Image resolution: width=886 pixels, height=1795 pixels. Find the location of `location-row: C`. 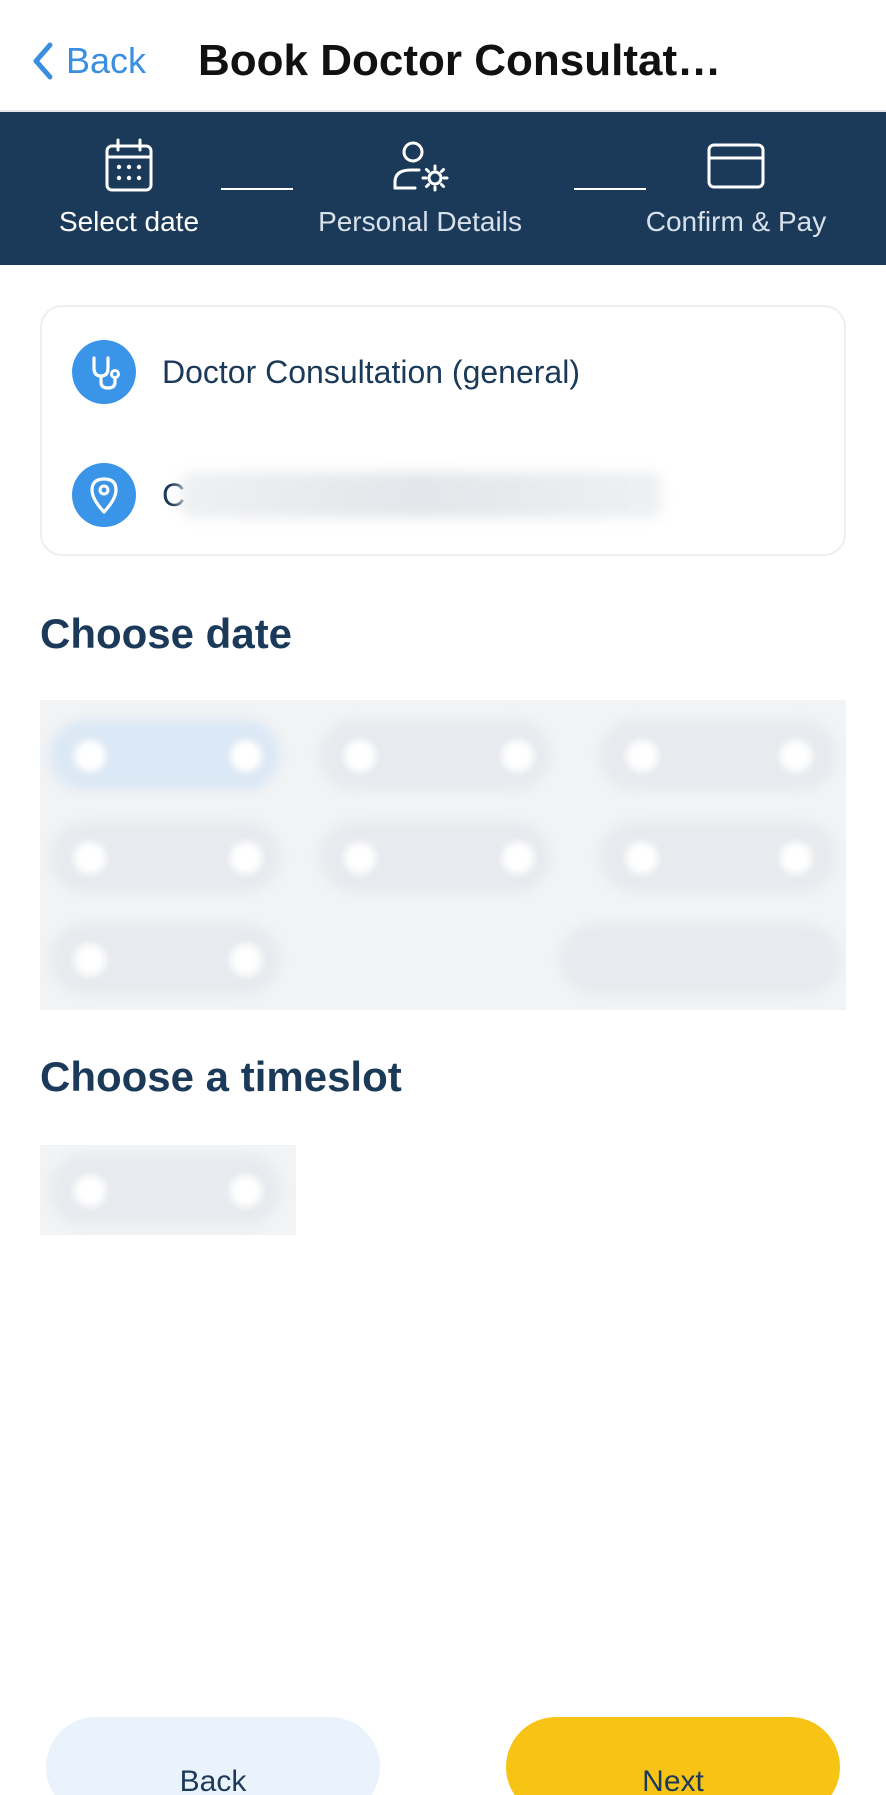

location-row: C is located at coordinates (367, 495).